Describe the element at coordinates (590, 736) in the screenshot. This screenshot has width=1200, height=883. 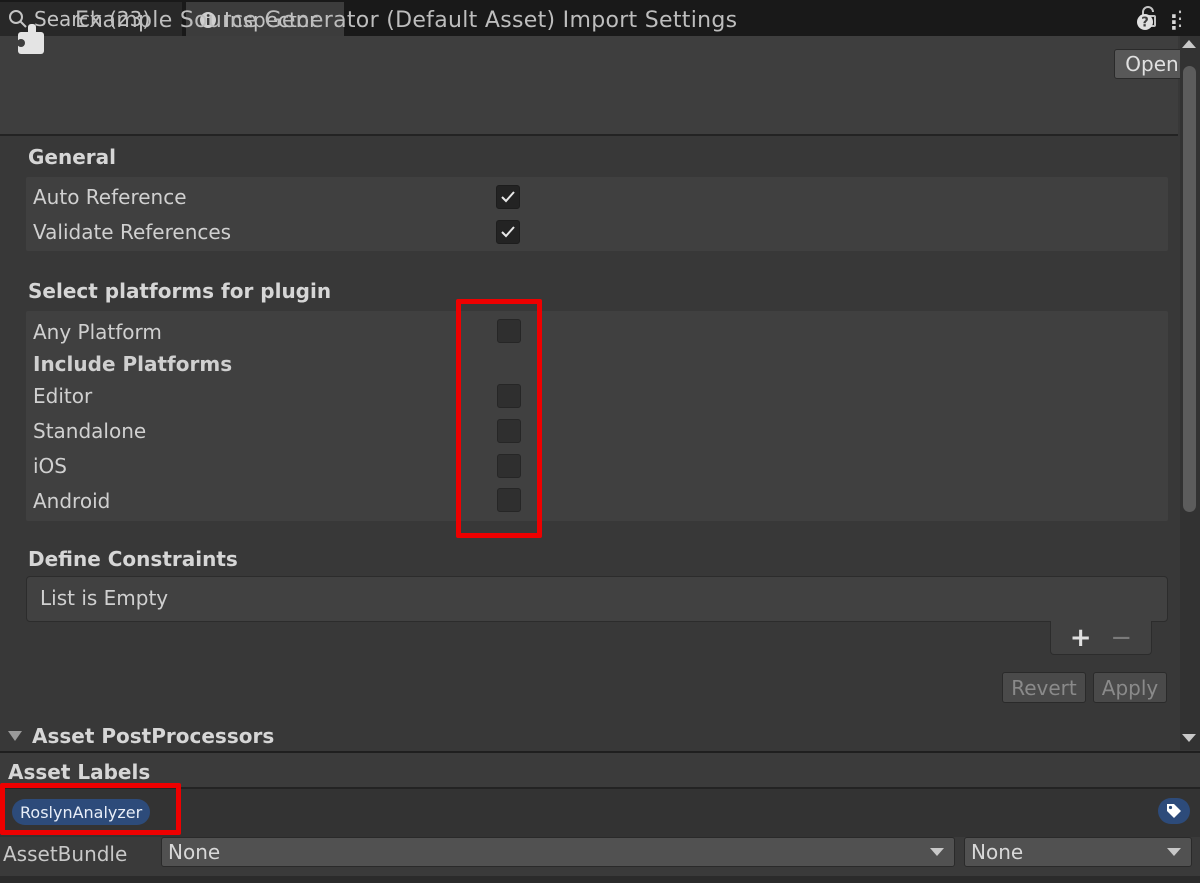
I see `asset-postprocessors-foldout: Asset PostProcessors` at that location.